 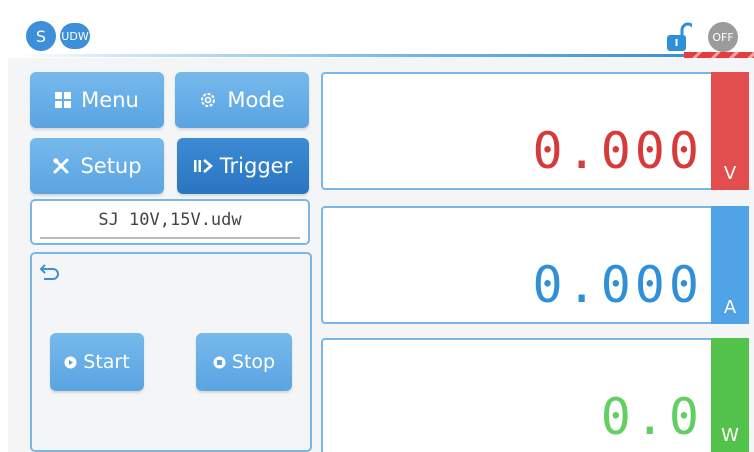 What do you see at coordinates (617, 285) in the screenshot?
I see `current-value: 0.000` at bounding box center [617, 285].